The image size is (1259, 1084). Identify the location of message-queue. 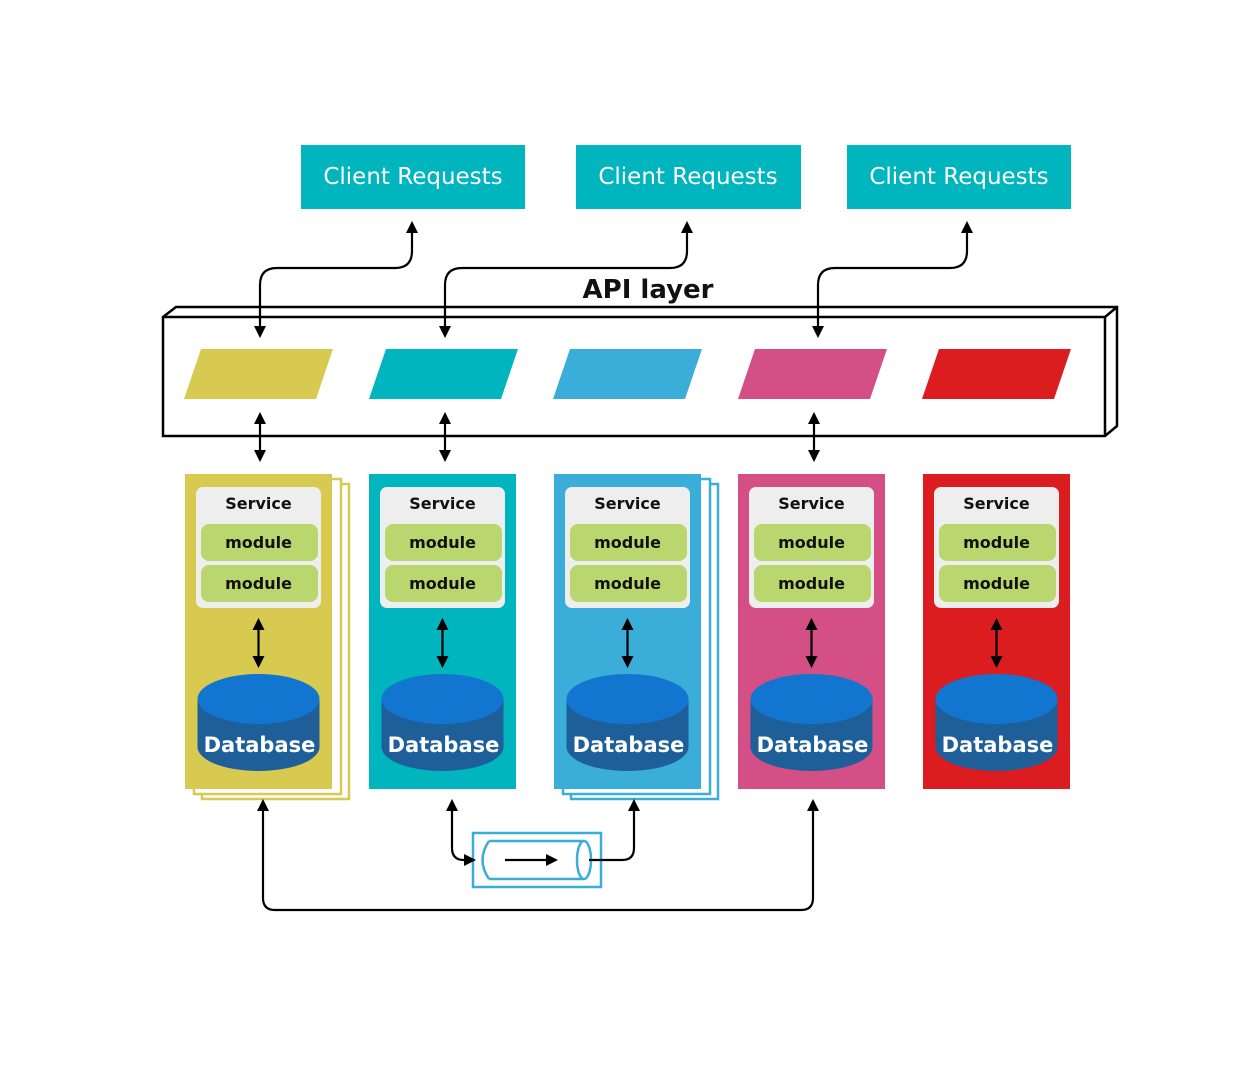
(537, 860).